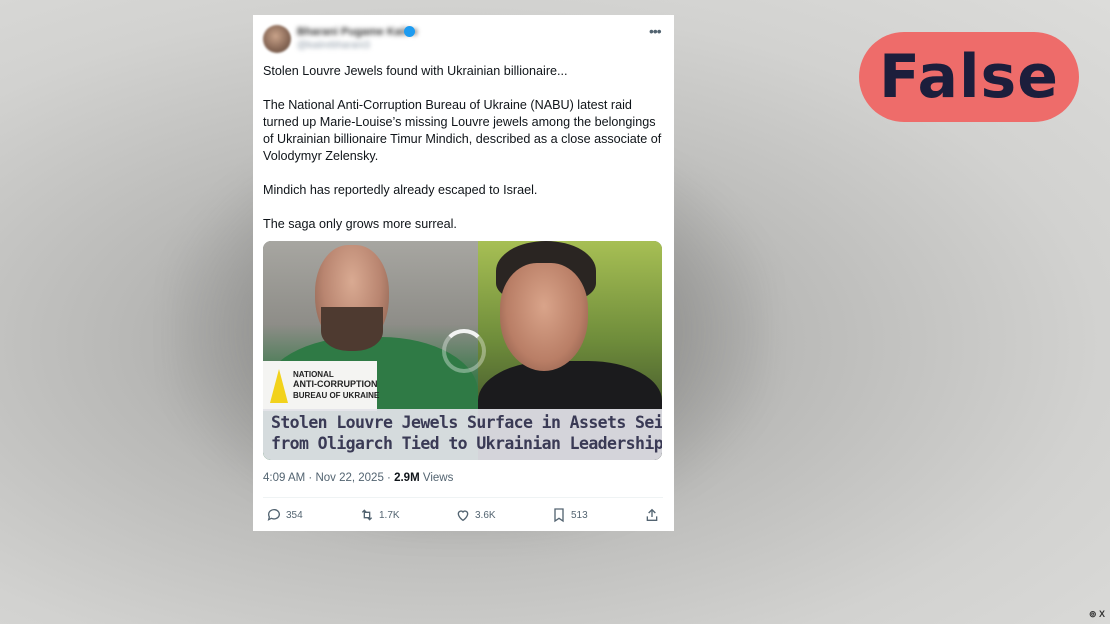 The width and height of the screenshot is (1110, 624). Describe the element at coordinates (273, 515) in the screenshot. I see `reply-icon` at that location.